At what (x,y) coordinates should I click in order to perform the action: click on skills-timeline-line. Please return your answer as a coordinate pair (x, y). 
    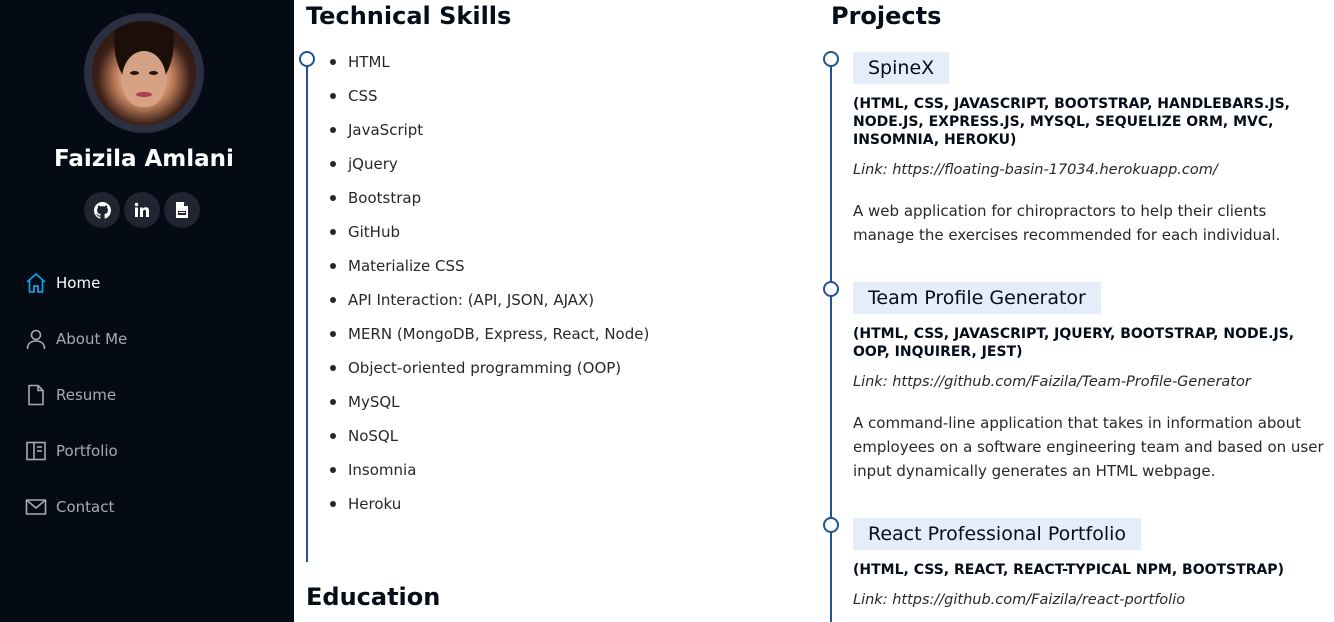
    Looking at the image, I should click on (307, 310).